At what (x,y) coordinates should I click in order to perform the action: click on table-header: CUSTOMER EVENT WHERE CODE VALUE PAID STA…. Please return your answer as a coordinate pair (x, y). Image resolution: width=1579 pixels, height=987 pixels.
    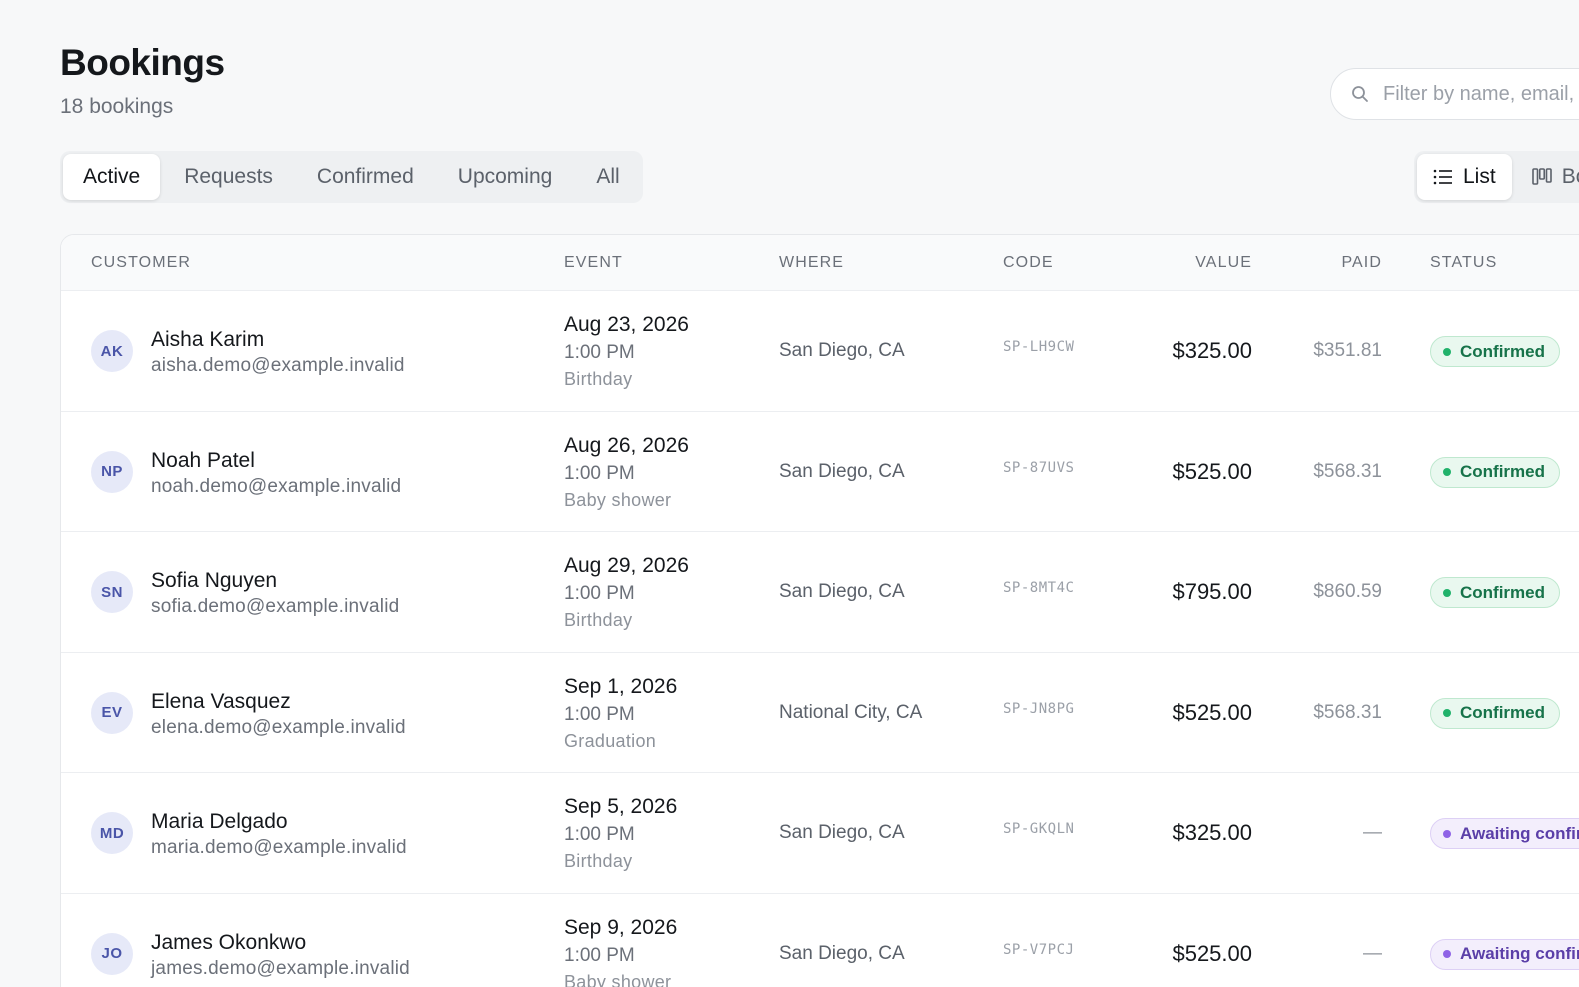
    Looking at the image, I should click on (820, 263).